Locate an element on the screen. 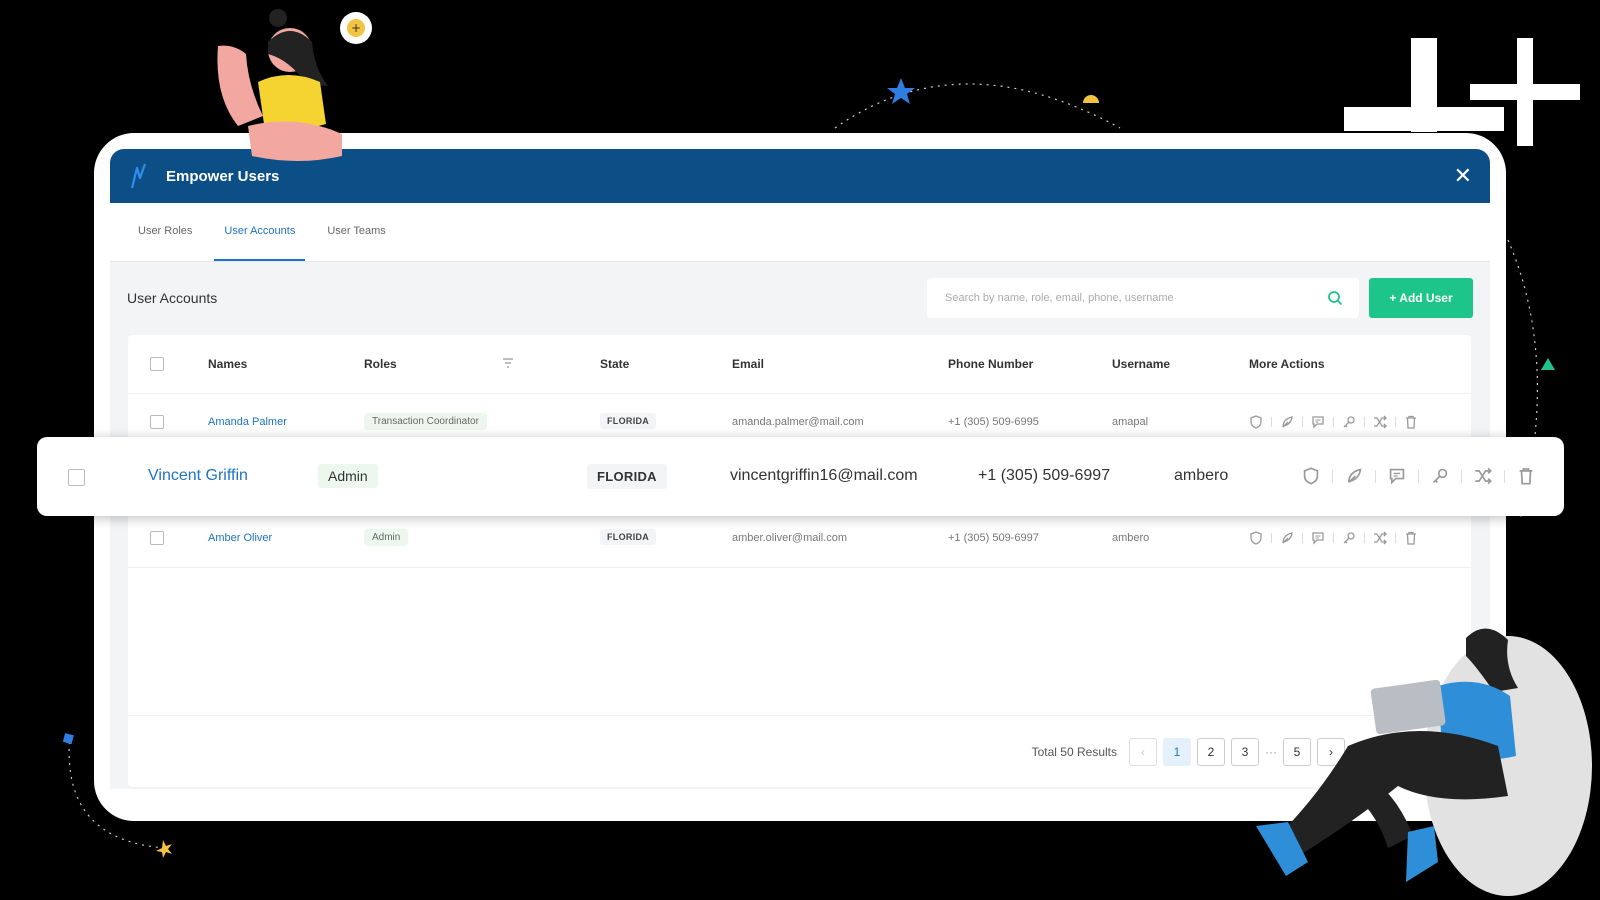 The height and width of the screenshot is (900, 1600). toolbar: User Accounts + Add User is located at coordinates (800, 298).